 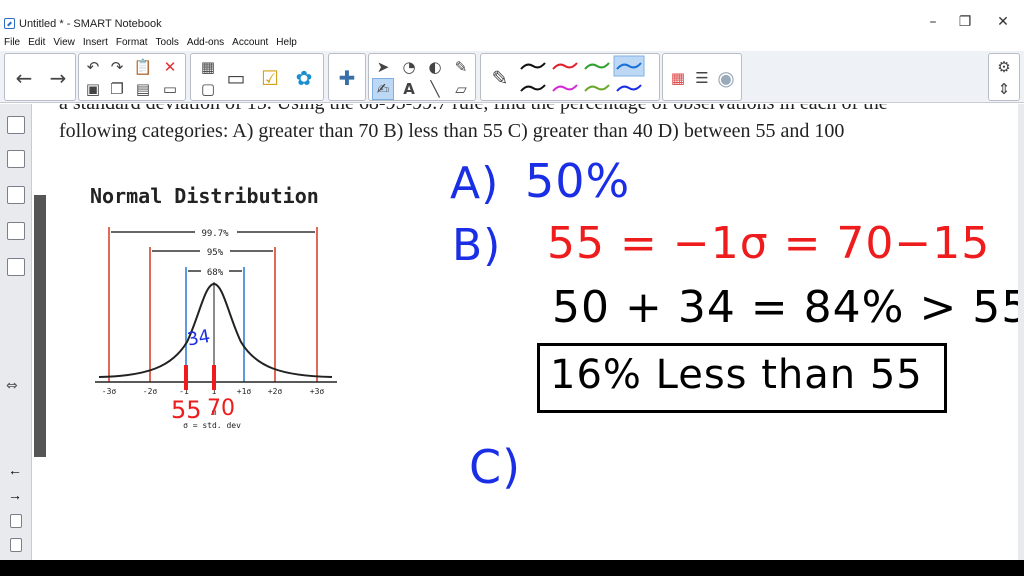 I want to click on fill-icon: ◐, so click(x=435, y=67).